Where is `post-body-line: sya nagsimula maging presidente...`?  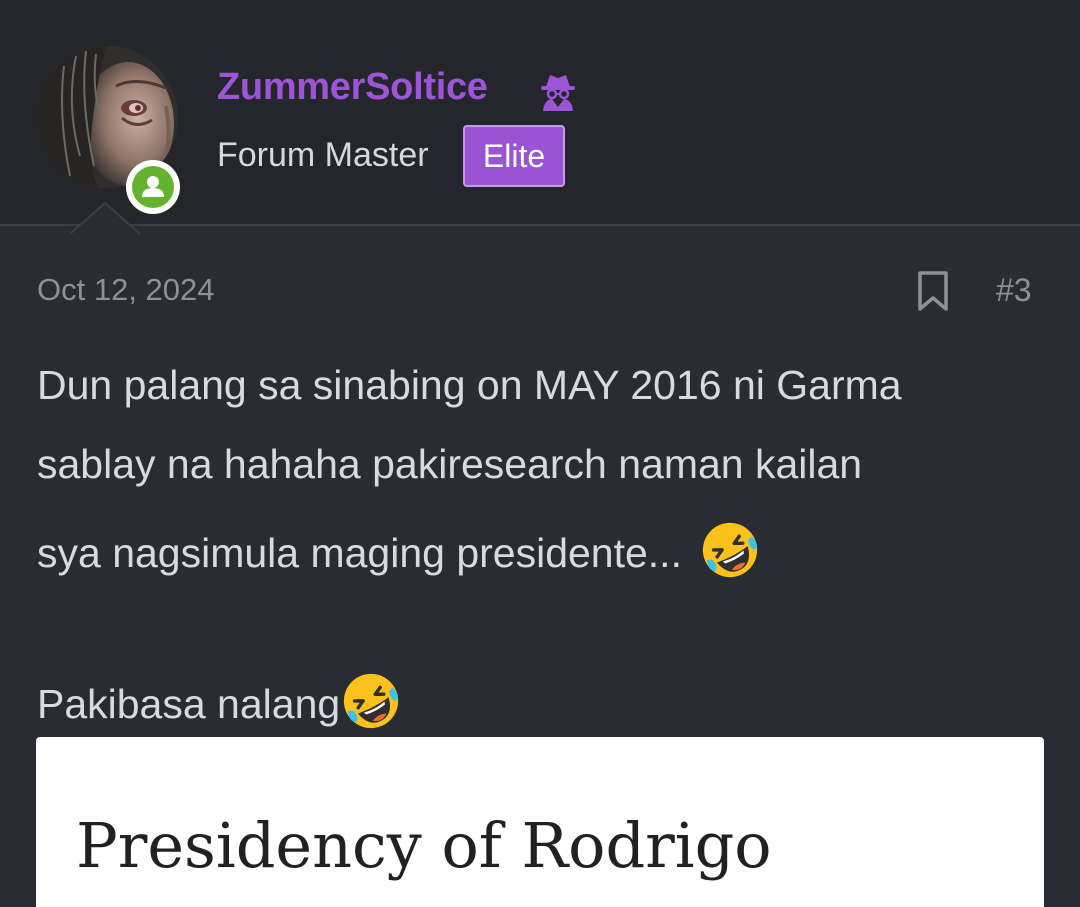
post-body-line: sya nagsimula maging presidente... is located at coordinates (399, 550).